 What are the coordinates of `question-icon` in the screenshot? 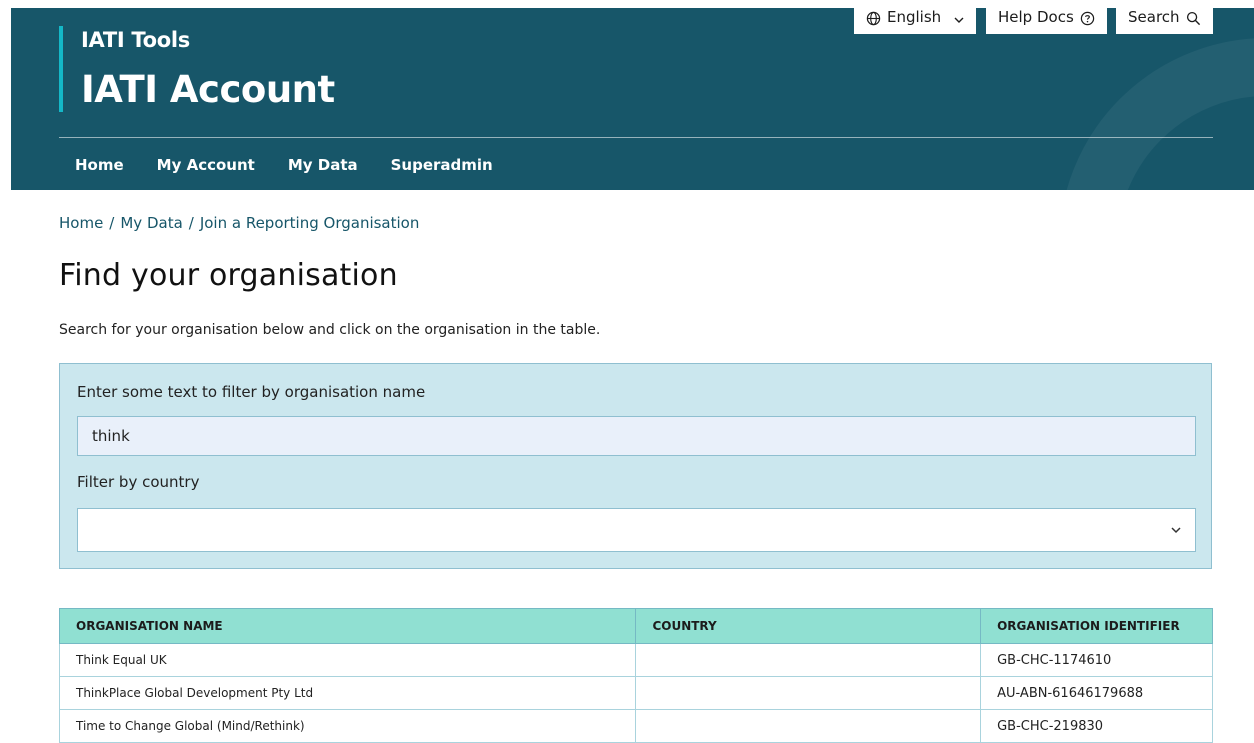 It's located at (1087, 18).